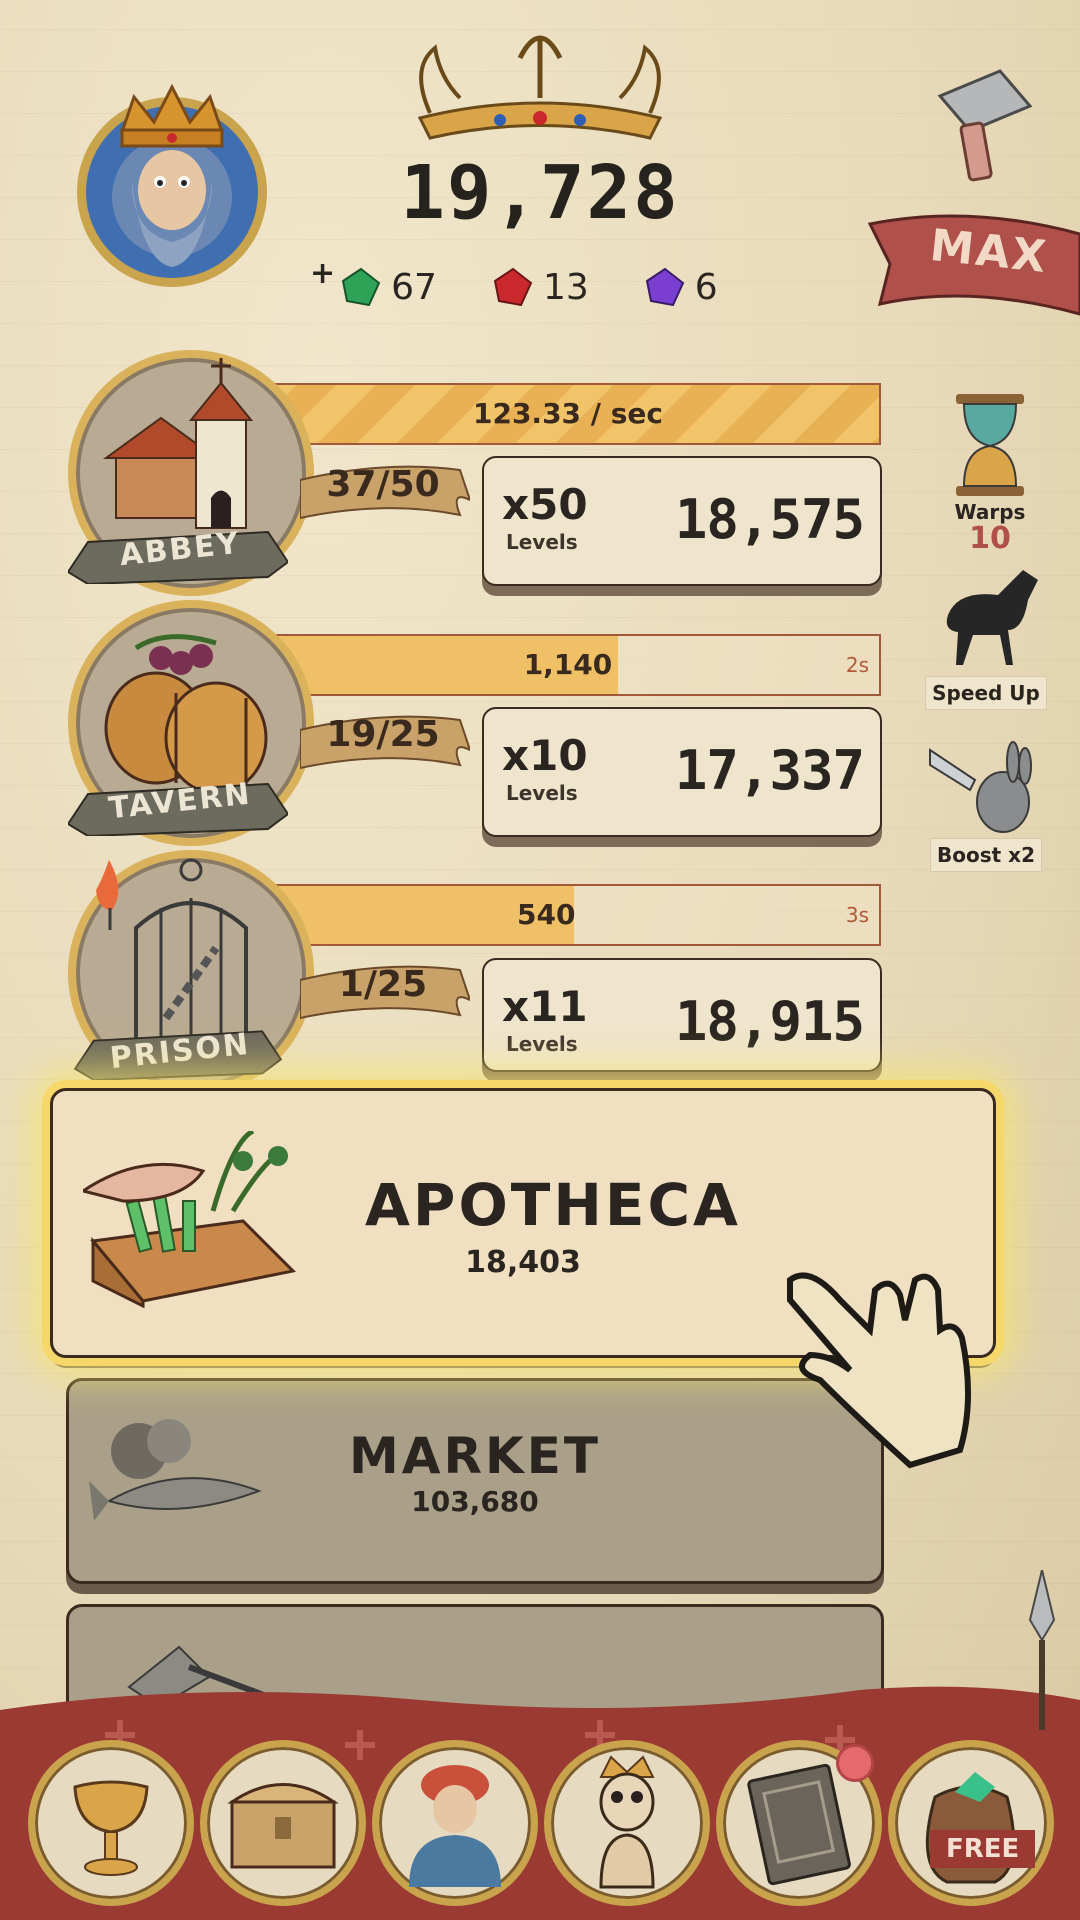  What do you see at coordinates (542, 542) in the screenshot?
I see `abbey-levels-label: Levels` at bounding box center [542, 542].